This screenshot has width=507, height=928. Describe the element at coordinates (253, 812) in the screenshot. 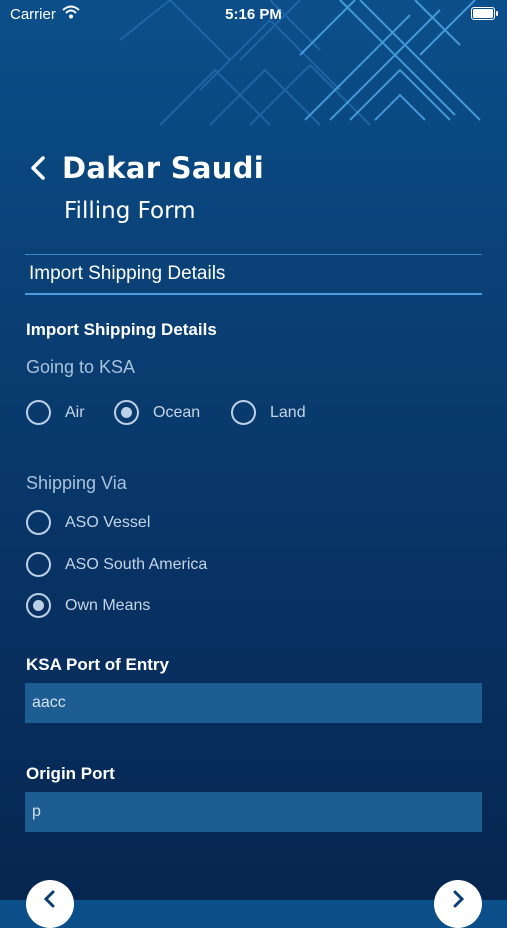

I see `origin-port-input: p` at that location.